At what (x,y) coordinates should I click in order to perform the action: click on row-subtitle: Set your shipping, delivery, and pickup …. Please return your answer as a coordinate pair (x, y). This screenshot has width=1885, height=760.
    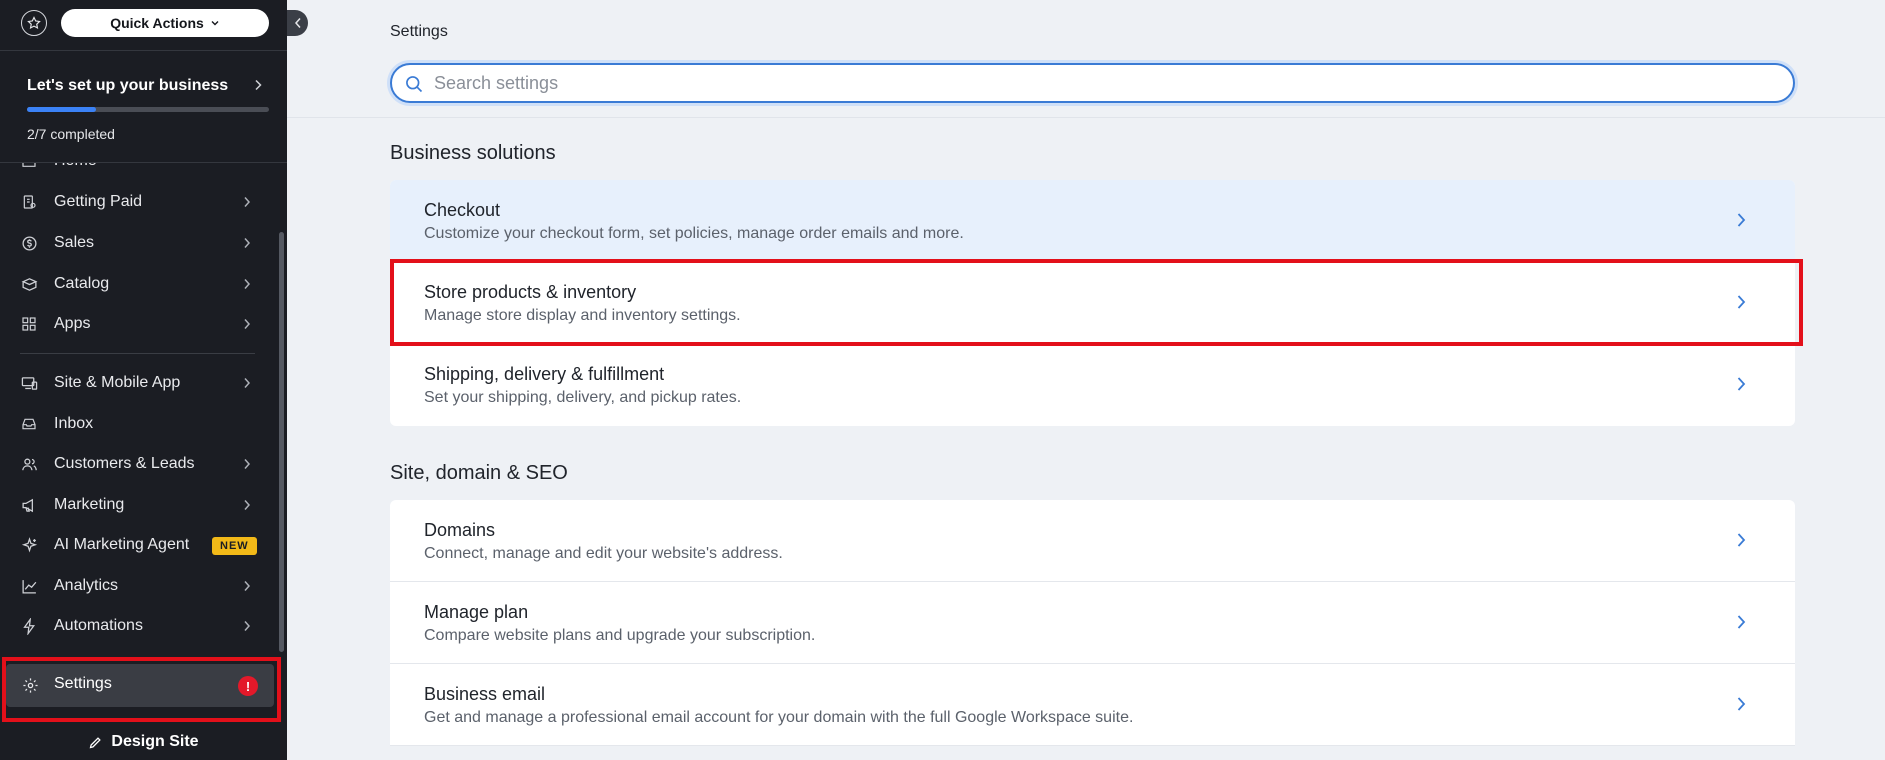
    Looking at the image, I should click on (583, 397).